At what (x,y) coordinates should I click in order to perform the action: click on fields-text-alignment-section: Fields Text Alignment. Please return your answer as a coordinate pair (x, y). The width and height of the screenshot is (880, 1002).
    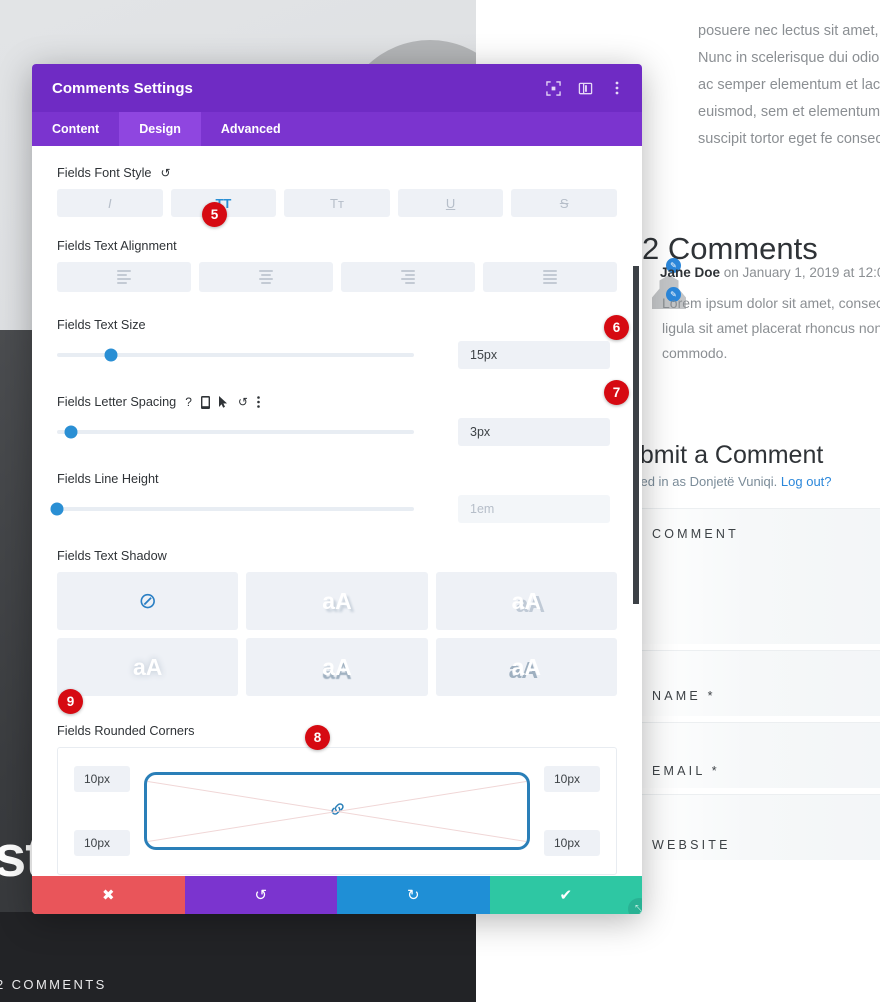
    Looking at the image, I should click on (337, 265).